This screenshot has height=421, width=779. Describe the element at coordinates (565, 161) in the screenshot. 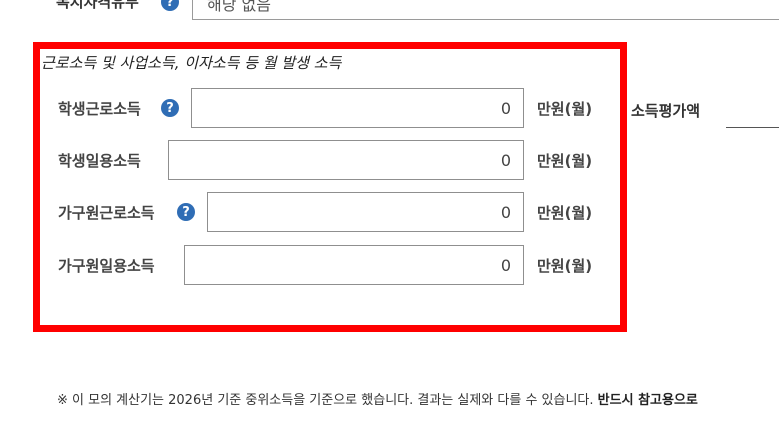

I see `student-daily-income-unit: 만원(월)` at that location.